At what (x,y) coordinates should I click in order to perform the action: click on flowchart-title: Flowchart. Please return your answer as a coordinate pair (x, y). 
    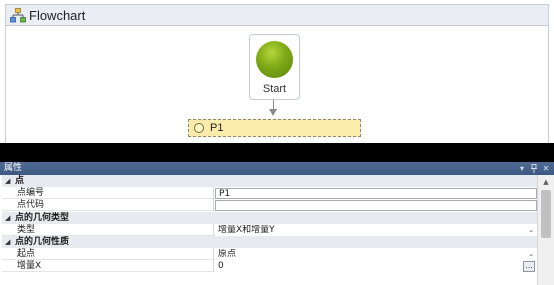
    Looking at the image, I should click on (57, 15).